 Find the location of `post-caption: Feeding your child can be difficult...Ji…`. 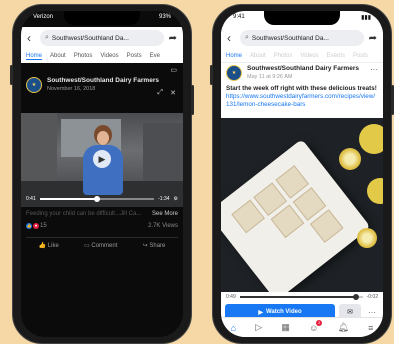

post-caption: Feeding your child can be difficult...Ji… is located at coordinates (102, 214).